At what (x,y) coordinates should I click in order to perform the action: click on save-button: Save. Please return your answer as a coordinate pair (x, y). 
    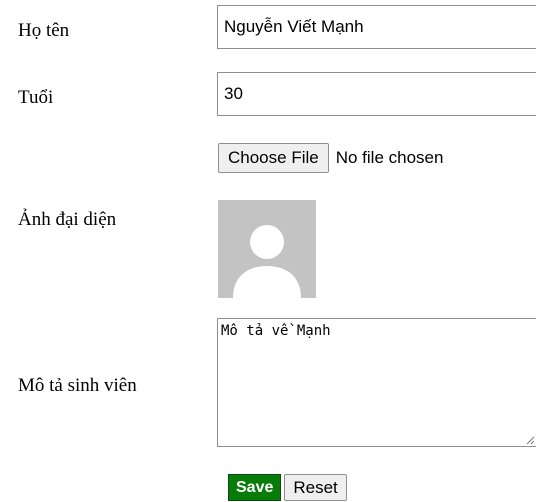
    Looking at the image, I should click on (255, 487).